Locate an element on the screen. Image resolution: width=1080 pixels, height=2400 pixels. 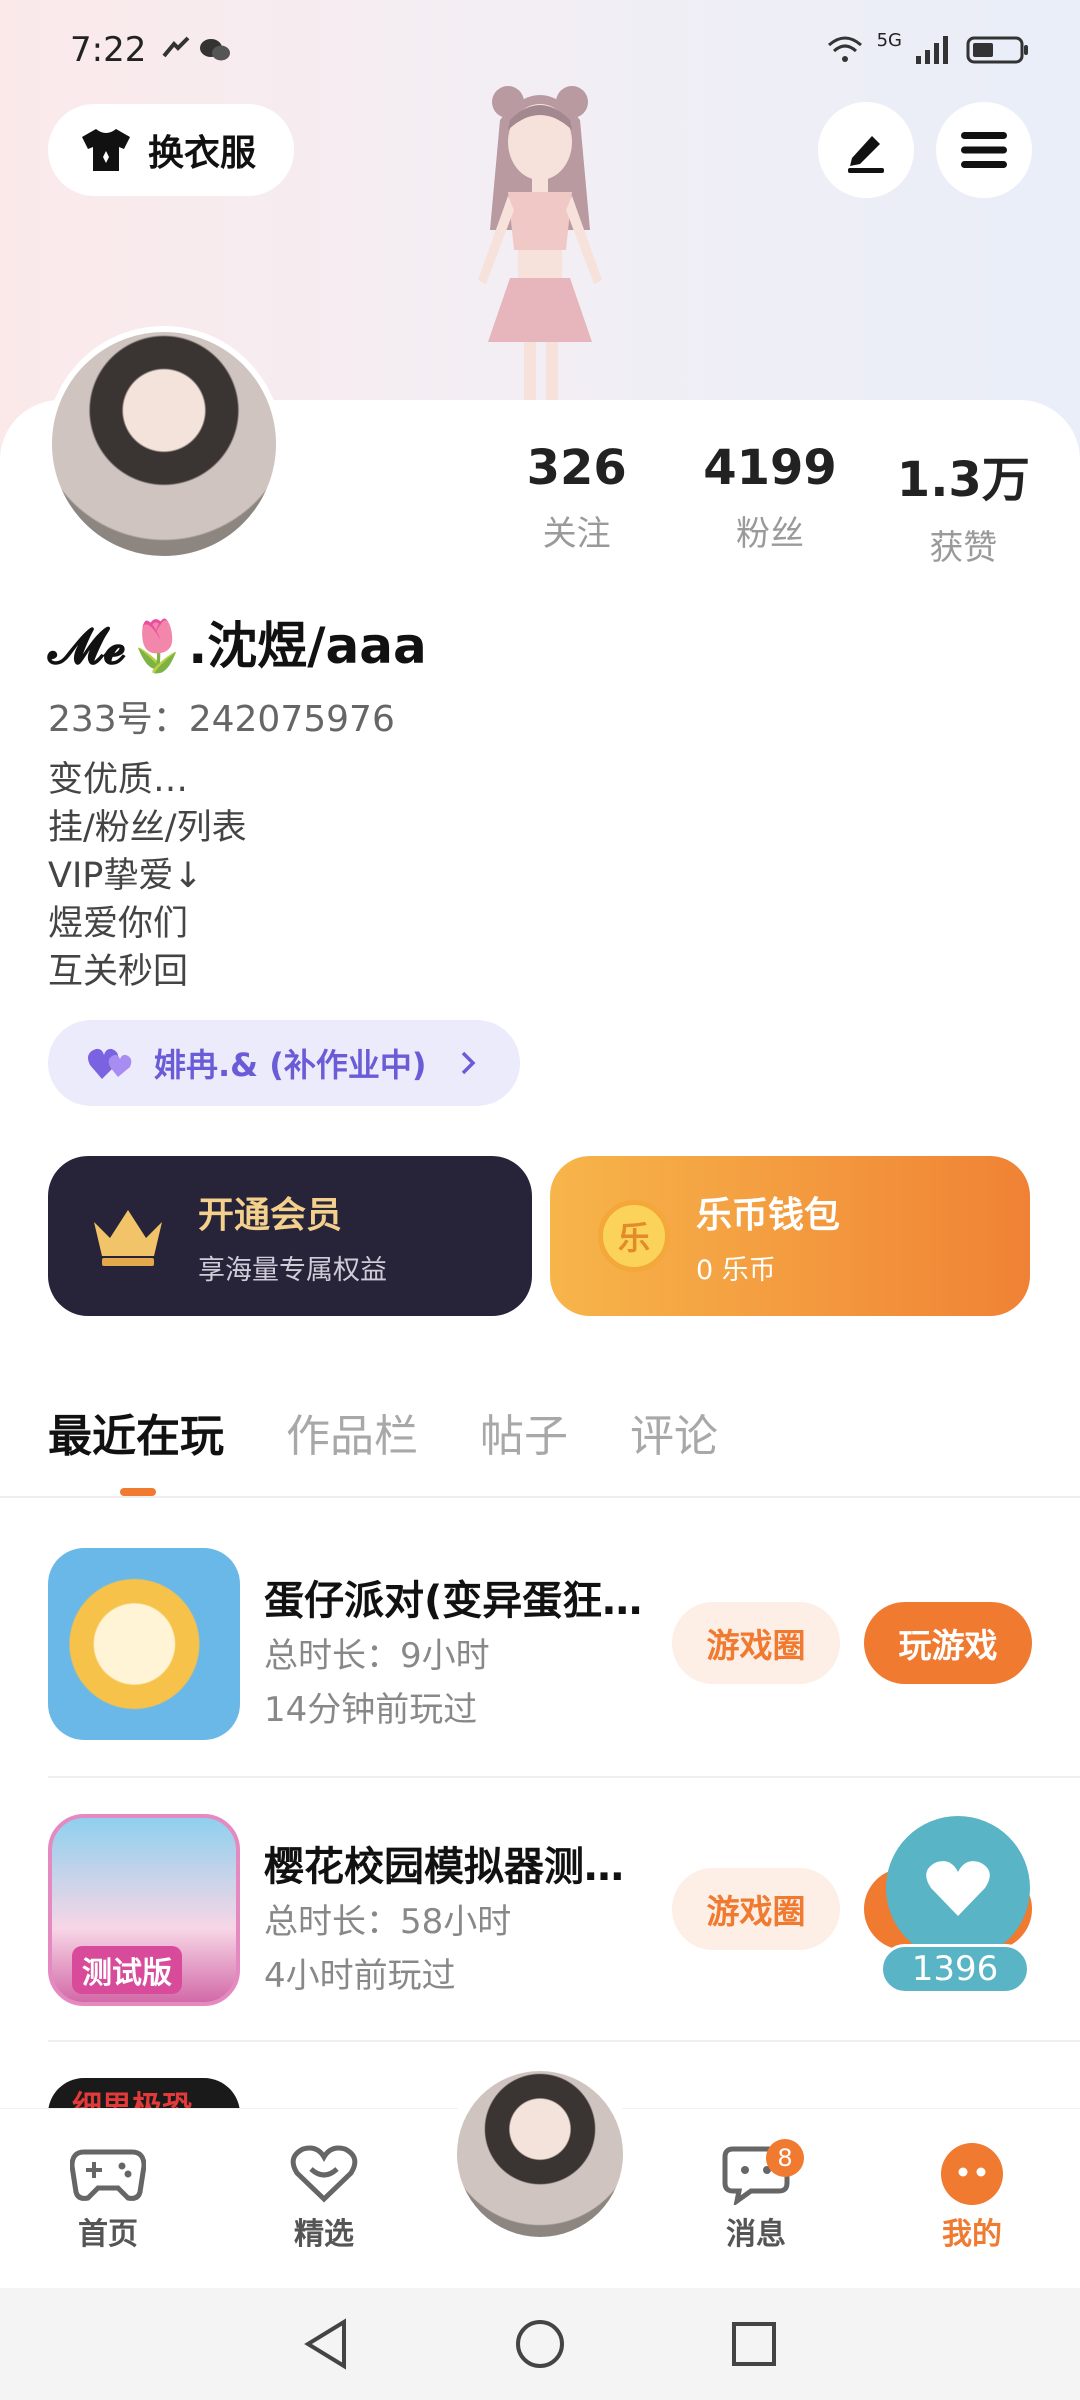
stat-likes-count: 1.3万 is located at coordinates (963, 480).